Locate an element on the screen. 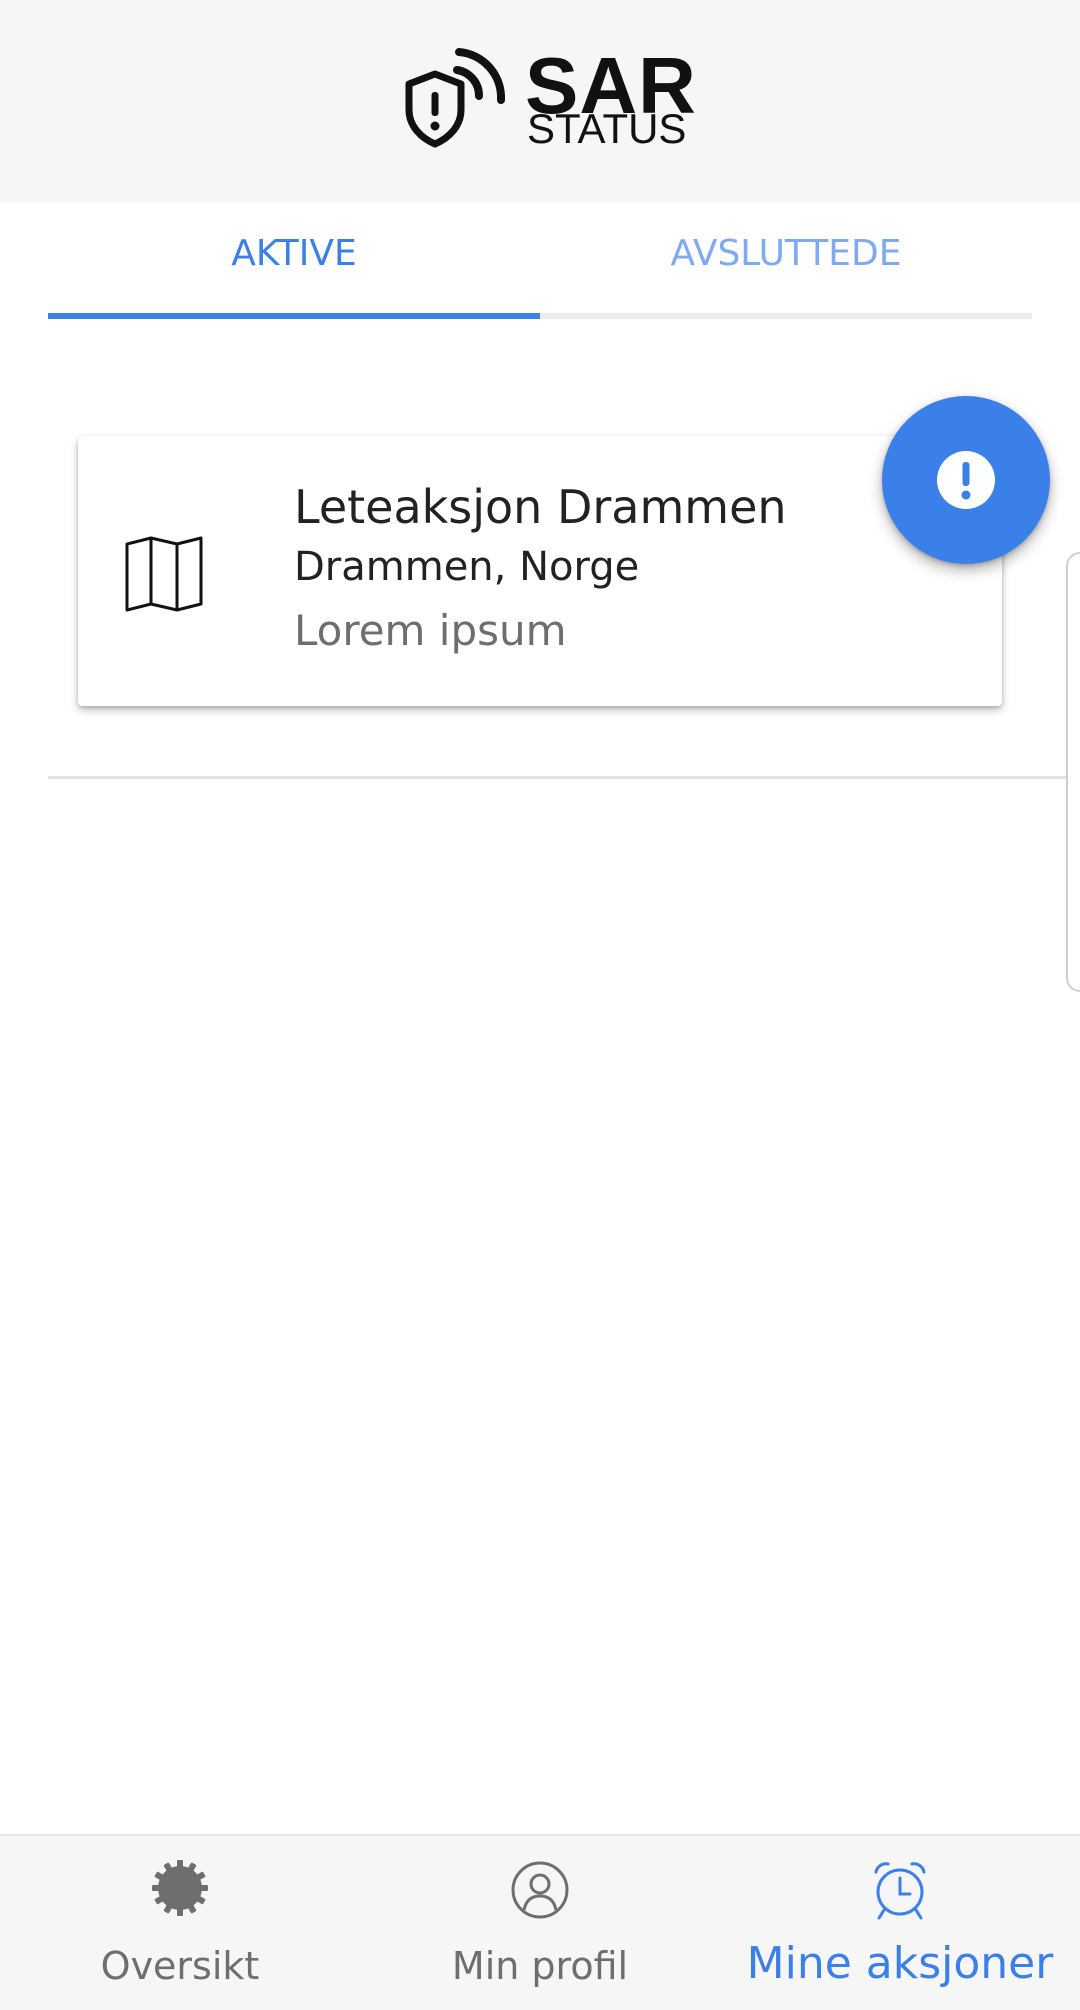 The image size is (1080, 2010). active-tab-indicator is located at coordinates (294, 316).